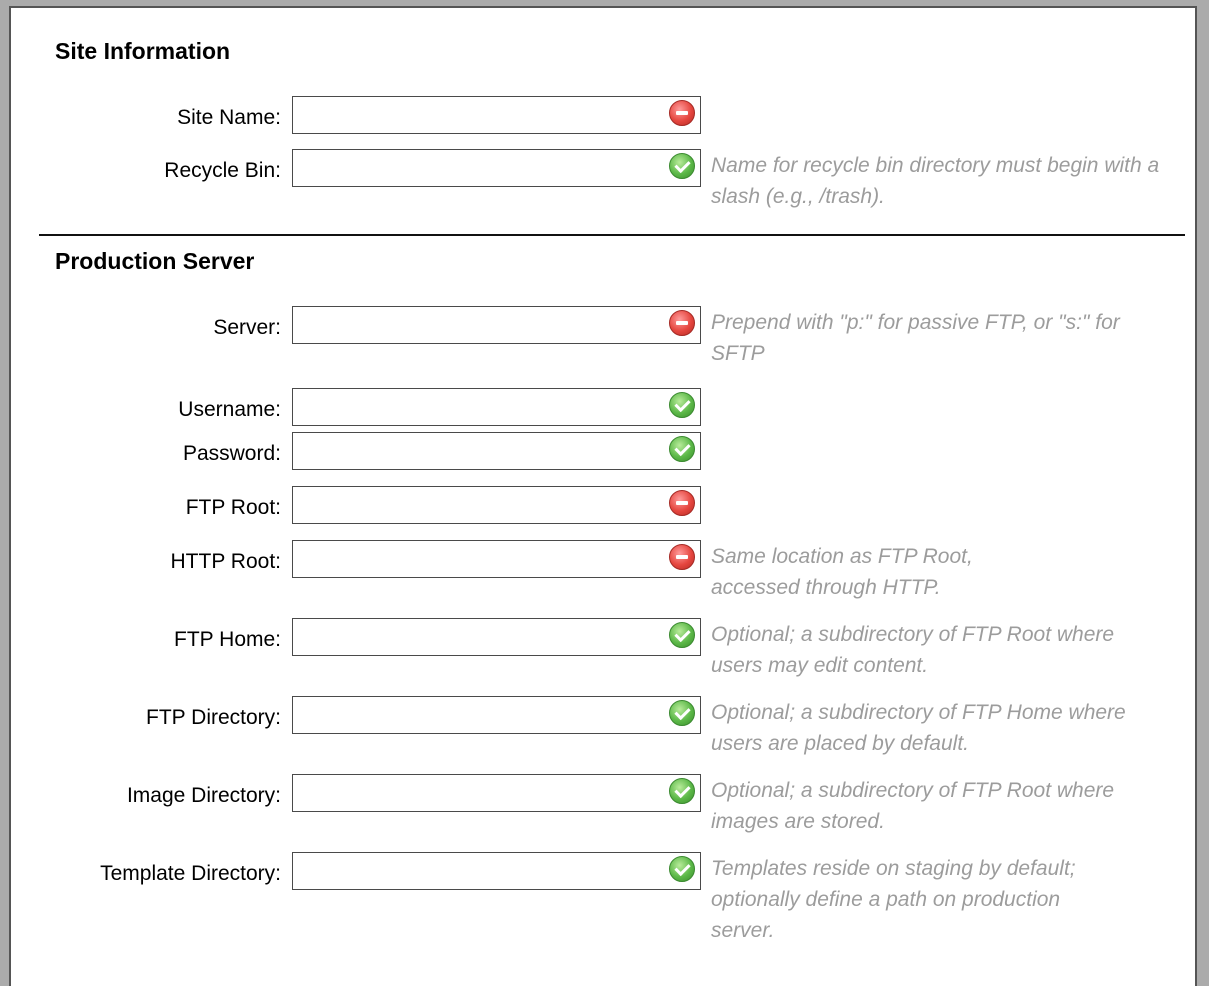  What do you see at coordinates (155, 261) in the screenshot?
I see `section-title-production-server: Production Server` at bounding box center [155, 261].